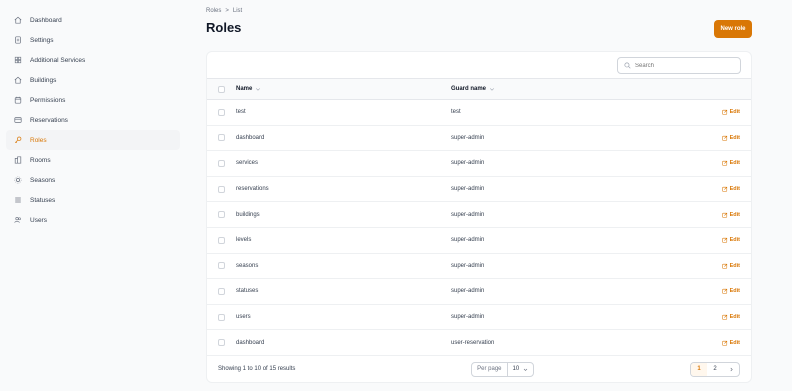 The width and height of the screenshot is (792, 391). Describe the element at coordinates (93, 20) in the screenshot. I see `sidebar-item-dashboard: Dashboard` at that location.